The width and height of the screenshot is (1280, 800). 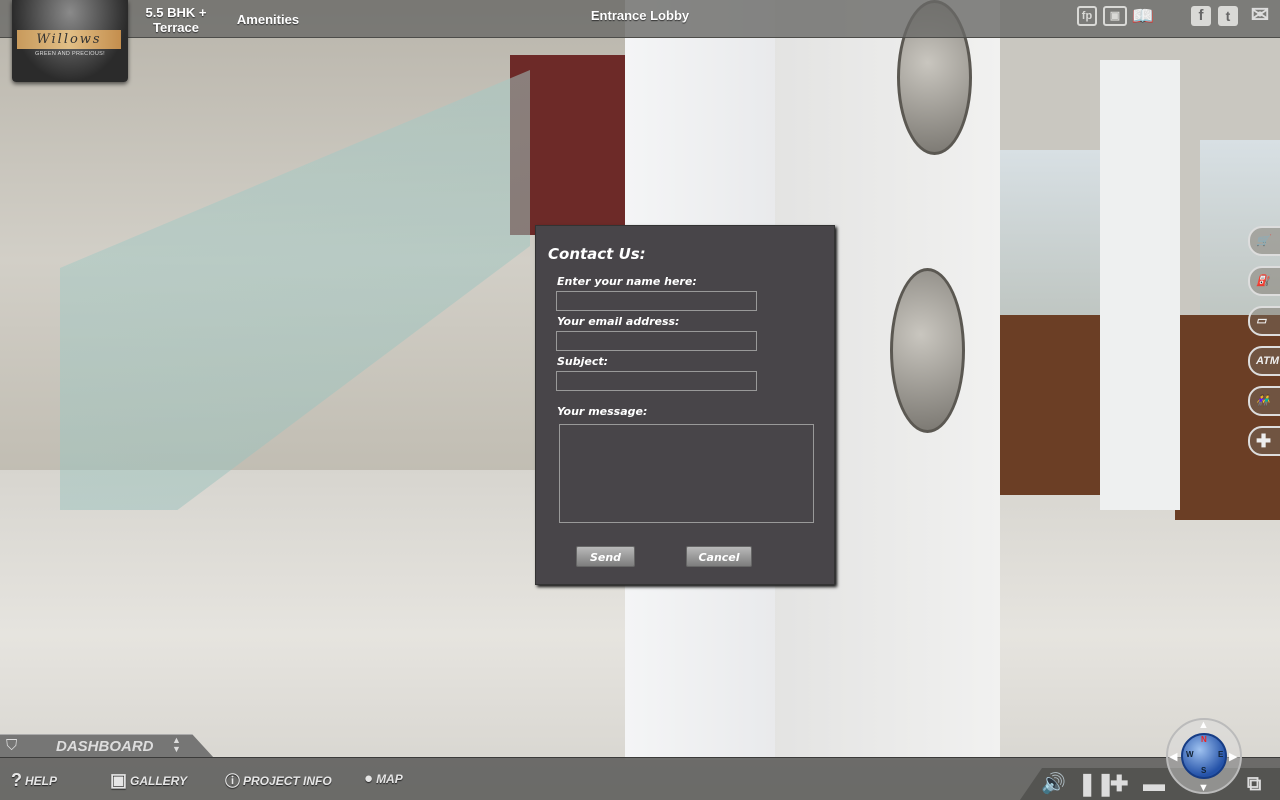 I want to click on nav-unit-type: 5.5 BHK + Terrace, so click(x=176, y=20).